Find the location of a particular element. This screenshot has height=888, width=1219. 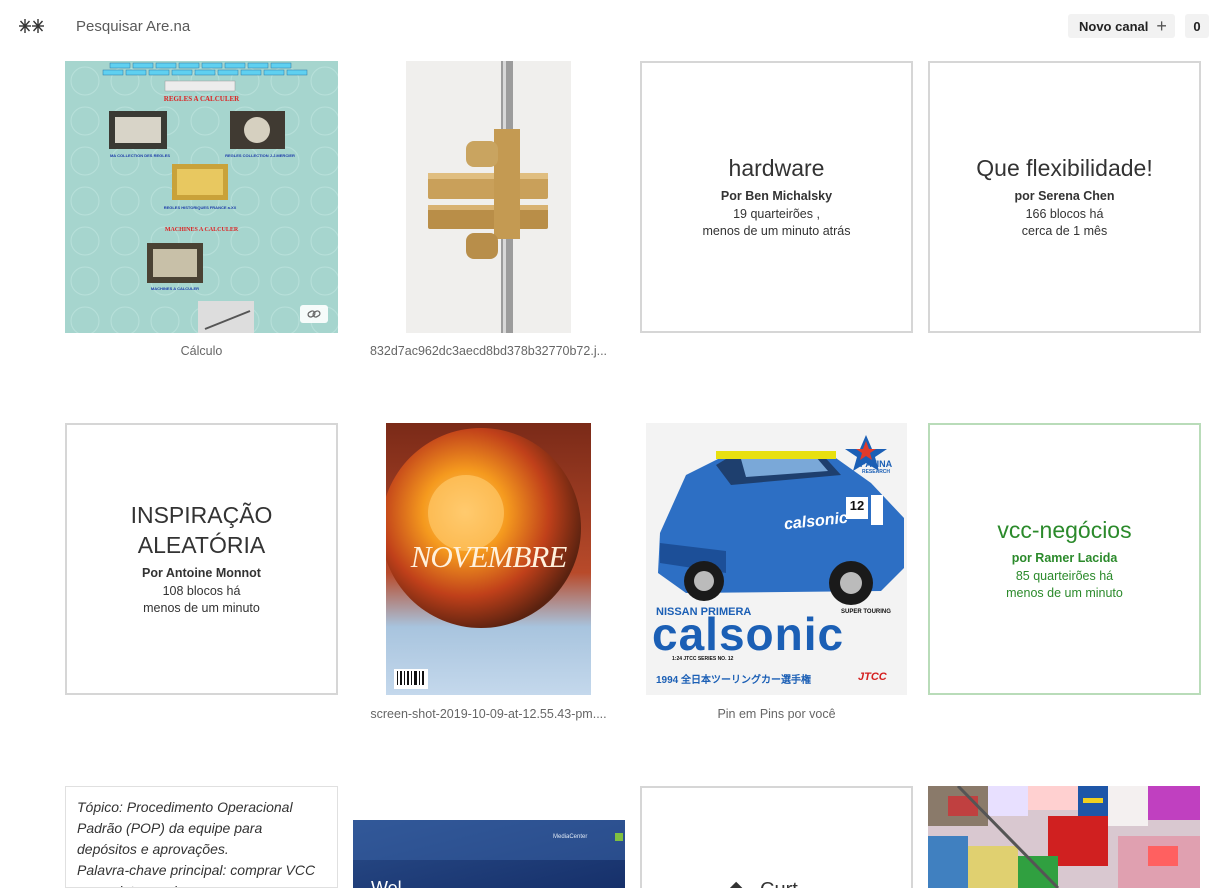

channel-author: Por Antoine Monnot is located at coordinates (201, 573).